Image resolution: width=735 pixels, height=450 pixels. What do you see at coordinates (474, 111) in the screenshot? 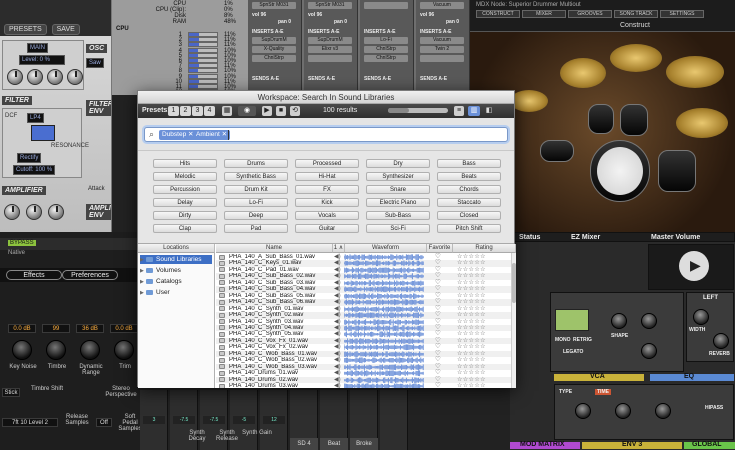
I see `column-view-icon: ▥` at bounding box center [474, 111].